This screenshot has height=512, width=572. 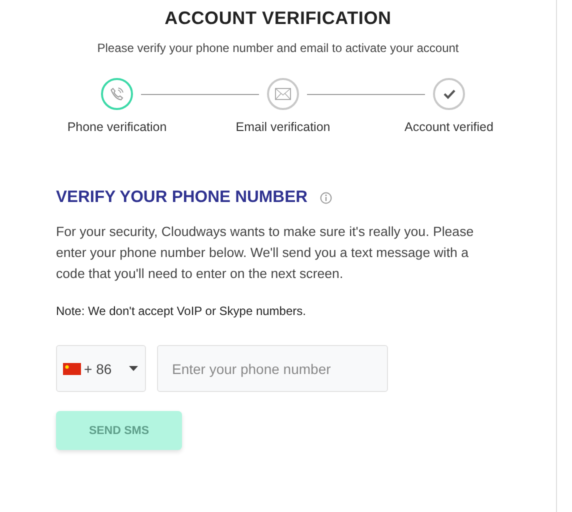 I want to click on page-title: ACCOUNT VERIFICATION, so click(x=278, y=18).